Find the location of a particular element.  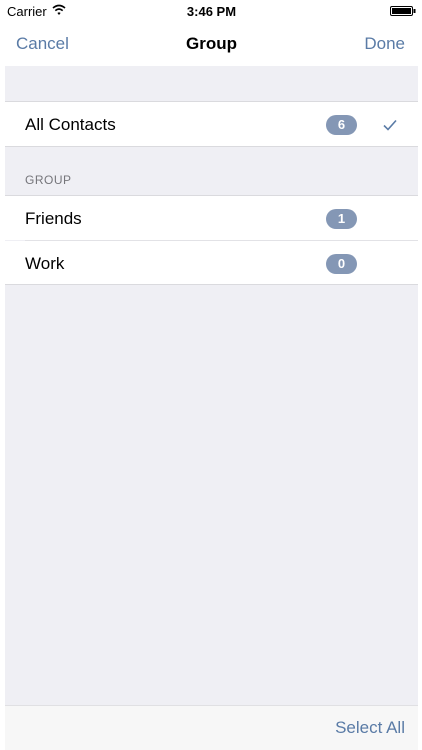

page-title: Group is located at coordinates (211, 43).